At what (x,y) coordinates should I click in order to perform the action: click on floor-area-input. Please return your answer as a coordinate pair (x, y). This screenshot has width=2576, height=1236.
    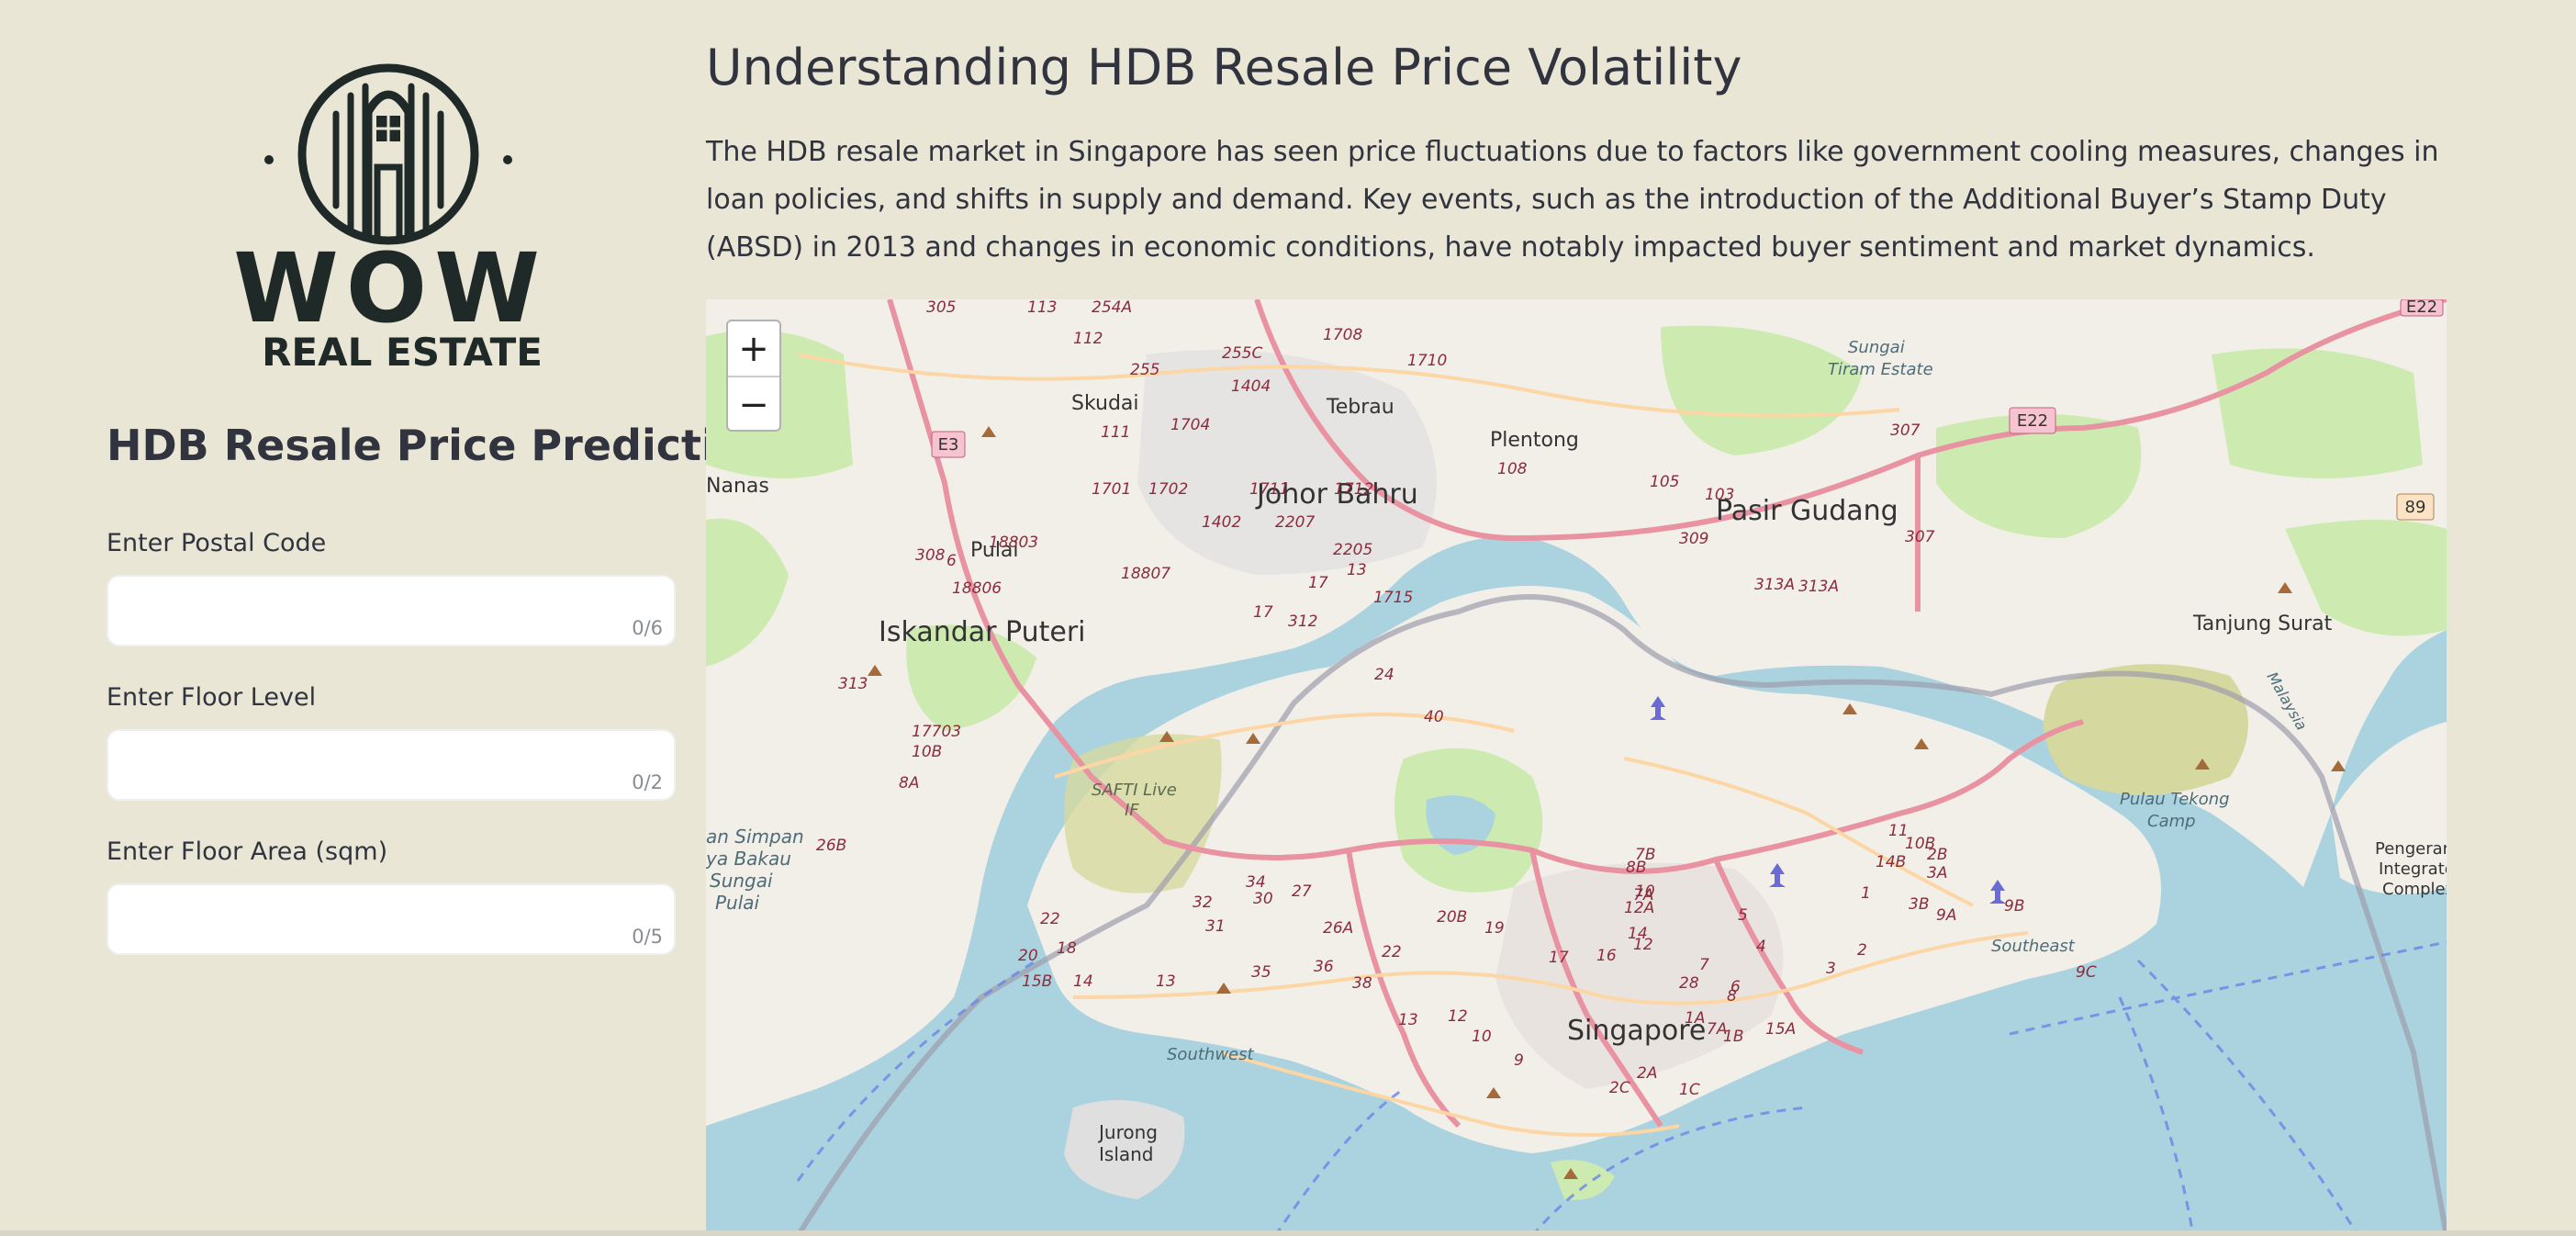
    Looking at the image, I should click on (391, 919).